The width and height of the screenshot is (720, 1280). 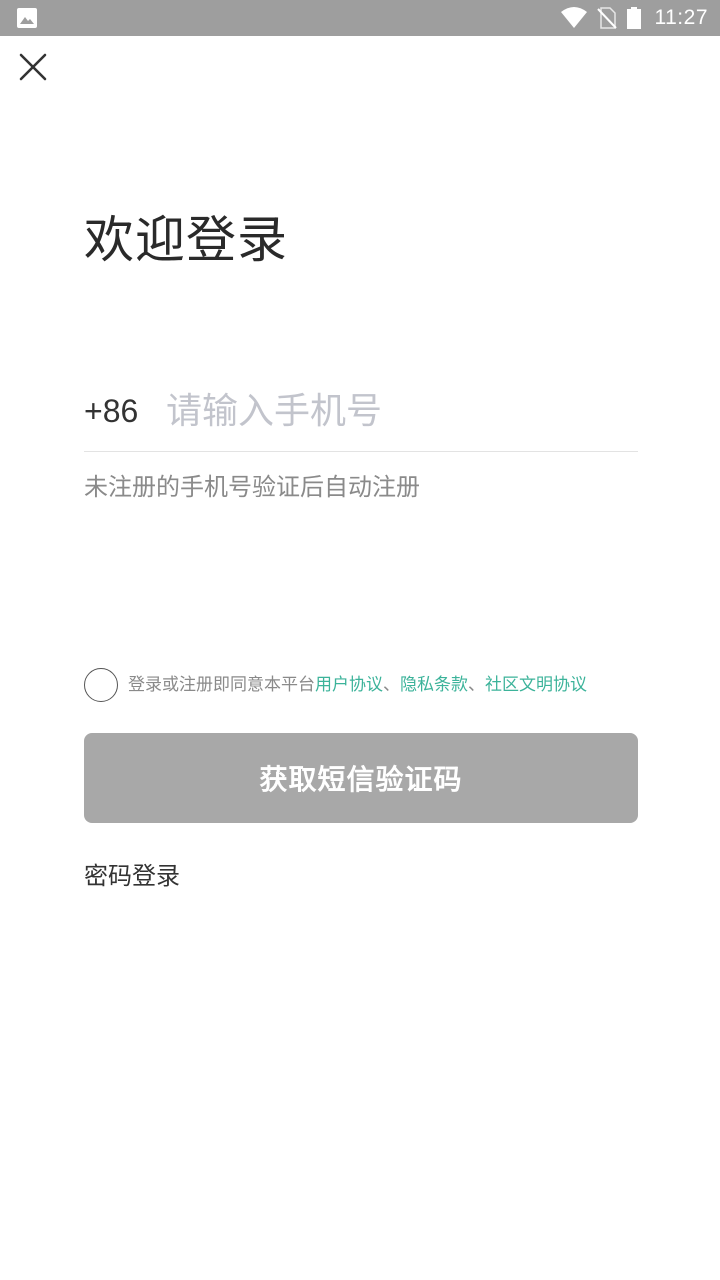 What do you see at coordinates (132, 876) in the screenshot?
I see `password-login-link: 密码登录` at bounding box center [132, 876].